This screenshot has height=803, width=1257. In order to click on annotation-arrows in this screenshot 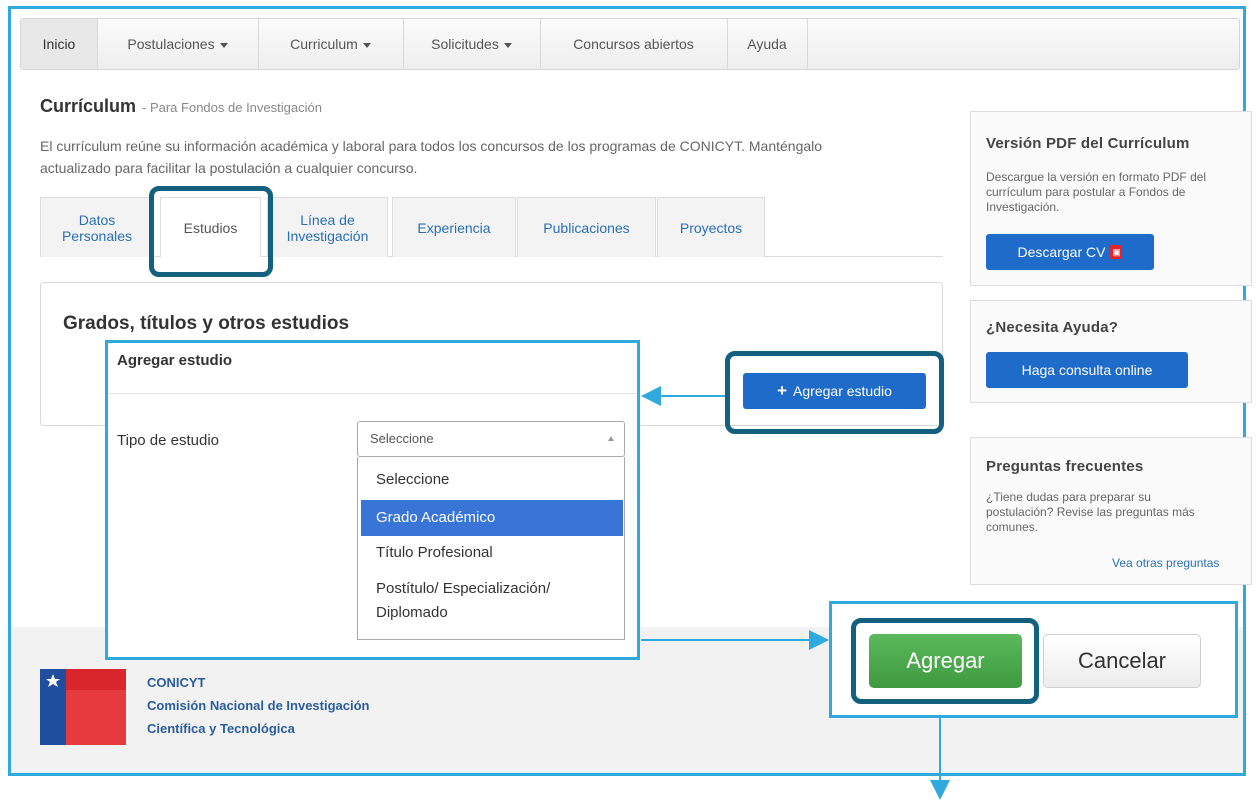, I will do `click(795, 593)`.